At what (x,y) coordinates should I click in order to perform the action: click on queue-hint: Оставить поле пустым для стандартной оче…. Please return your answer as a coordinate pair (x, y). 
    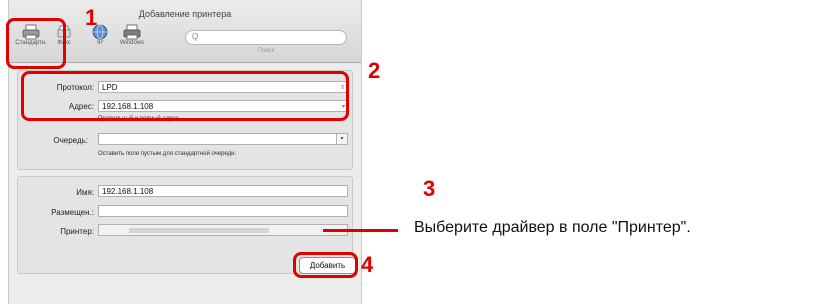
    Looking at the image, I should click on (167, 154).